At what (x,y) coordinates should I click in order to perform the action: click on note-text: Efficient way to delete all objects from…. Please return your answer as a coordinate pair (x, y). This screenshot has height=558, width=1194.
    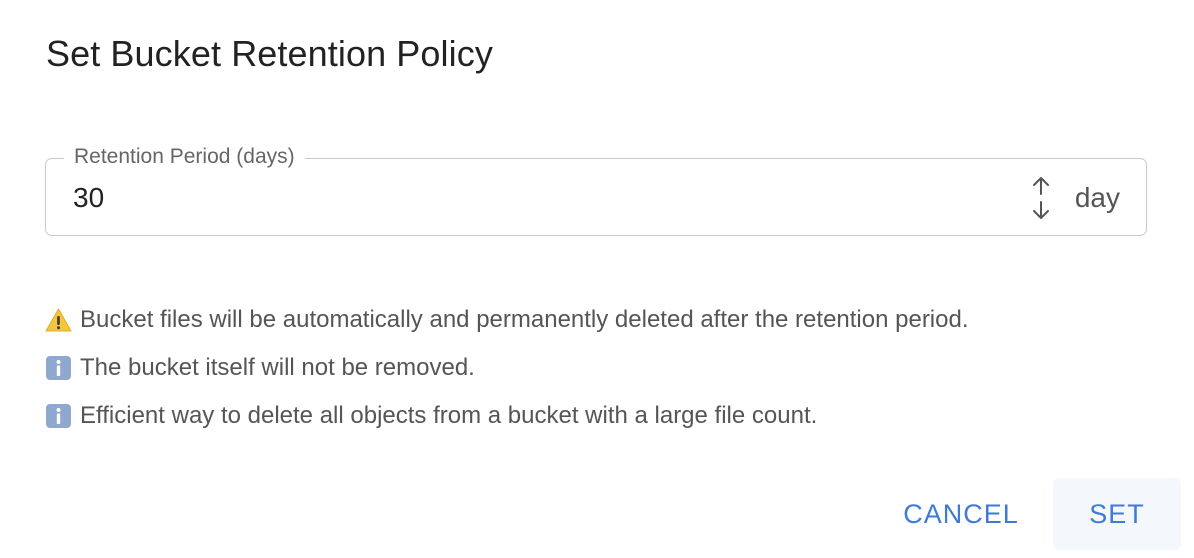
    Looking at the image, I should click on (449, 415).